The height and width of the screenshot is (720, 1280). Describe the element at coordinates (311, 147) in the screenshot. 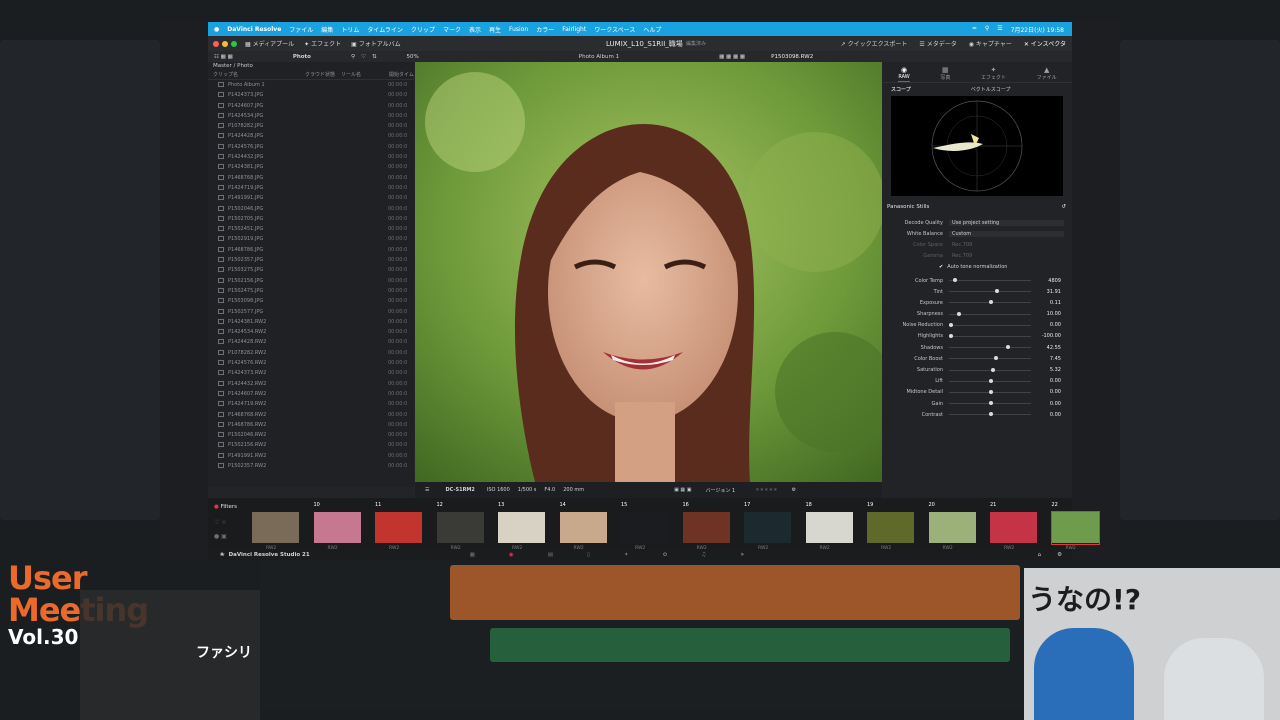

I see `media-pool-item: P1424576.JPG 00:00:0` at that location.